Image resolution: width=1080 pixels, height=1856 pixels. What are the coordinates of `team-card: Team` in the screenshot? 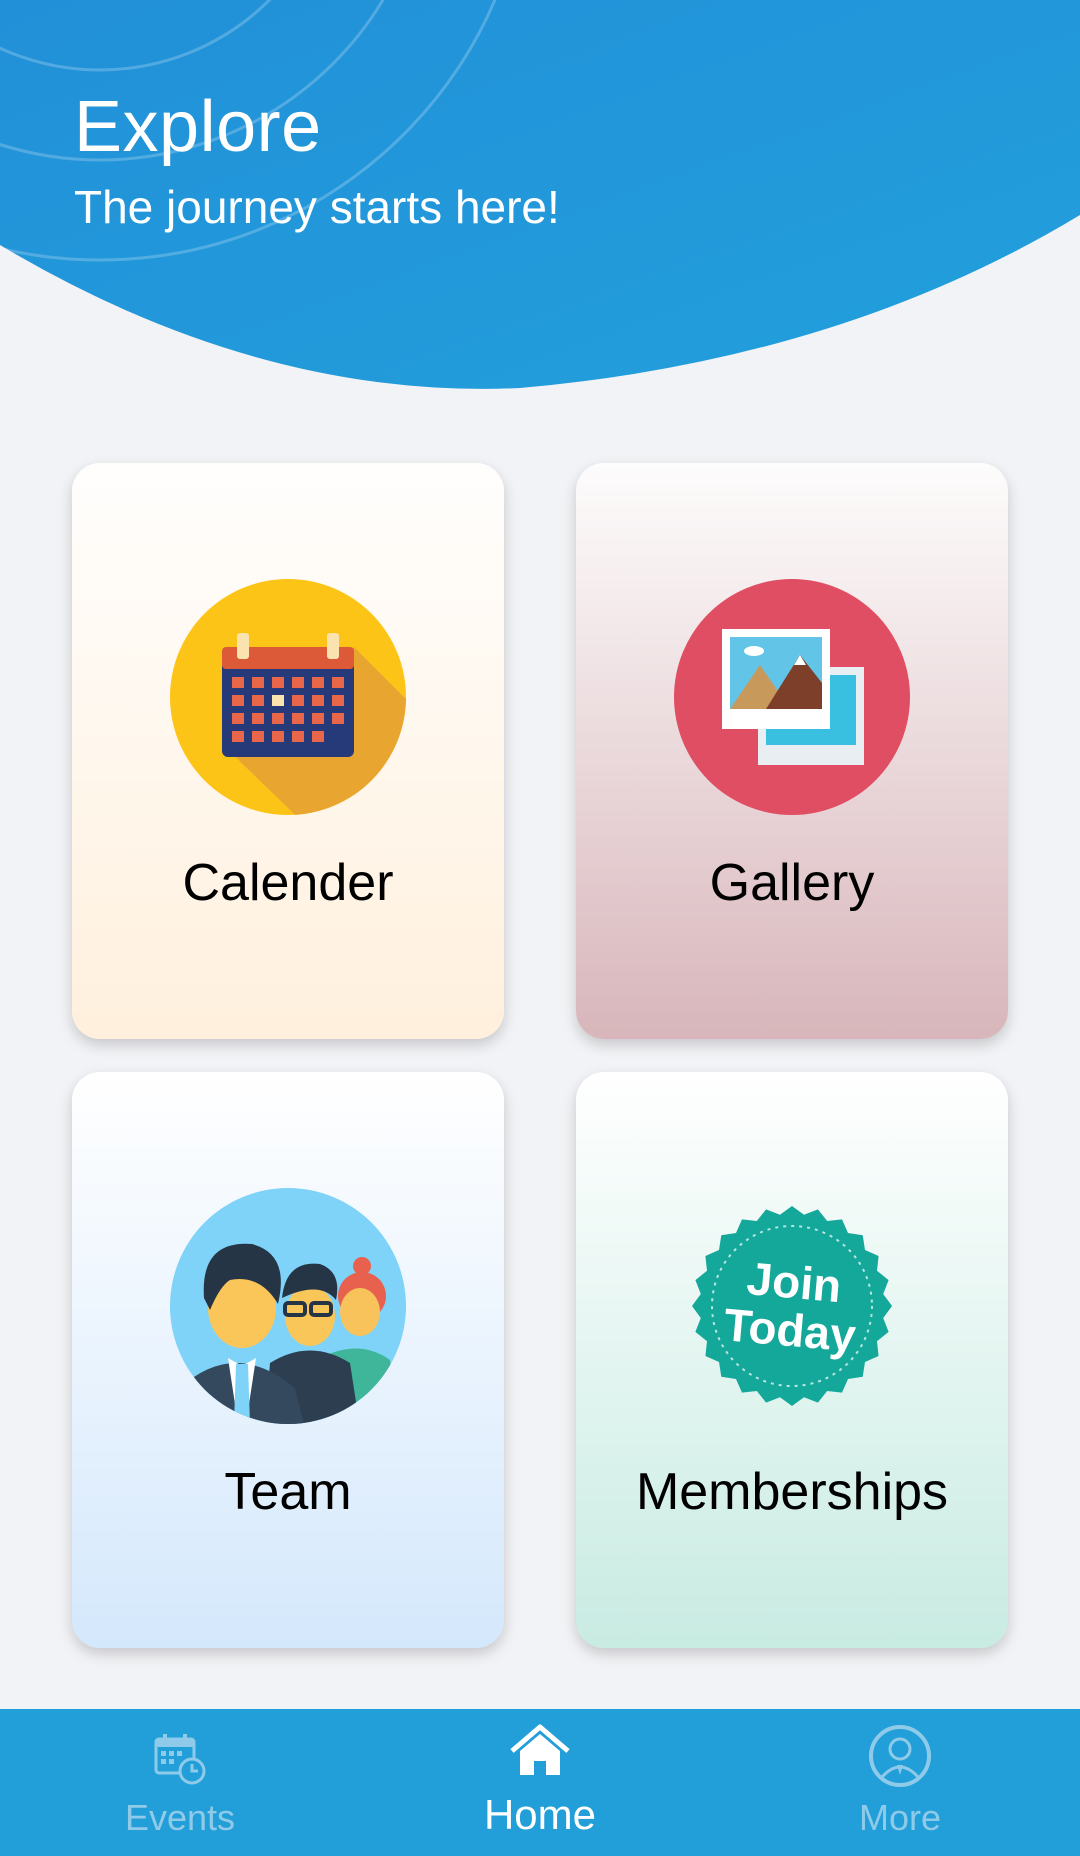 It's located at (288, 1360).